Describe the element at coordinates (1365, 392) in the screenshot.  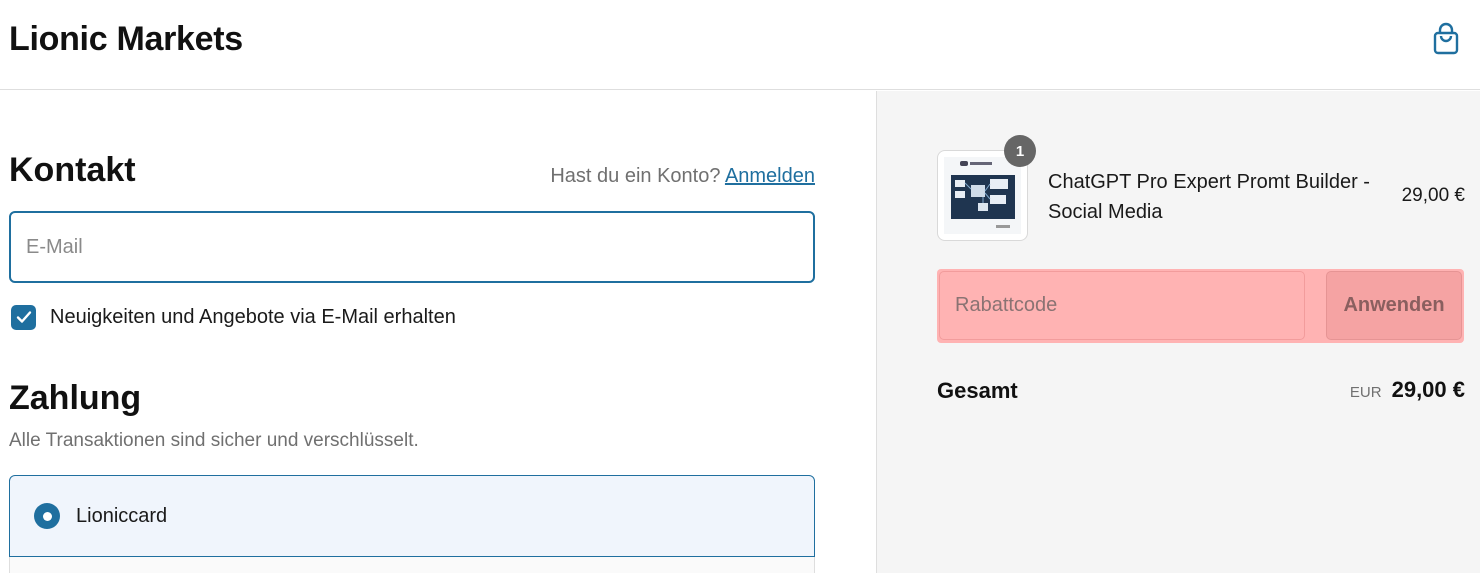
I see `currency-code: EUR` at that location.